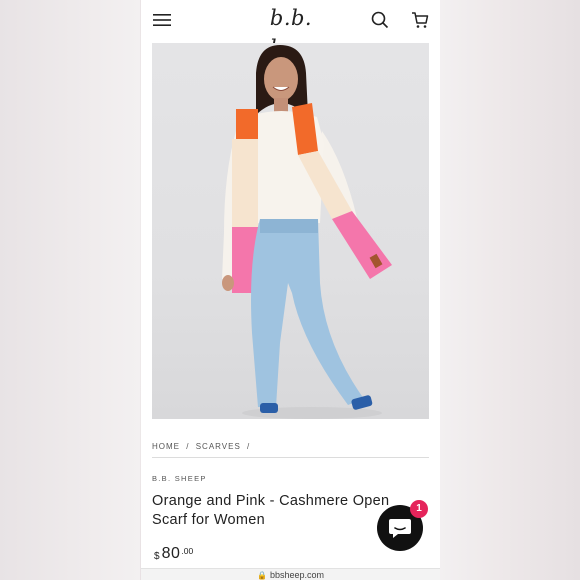 The height and width of the screenshot is (580, 580). Describe the element at coordinates (218, 446) in the screenshot. I see `breadcrumb-scarves: SCARVES` at that location.